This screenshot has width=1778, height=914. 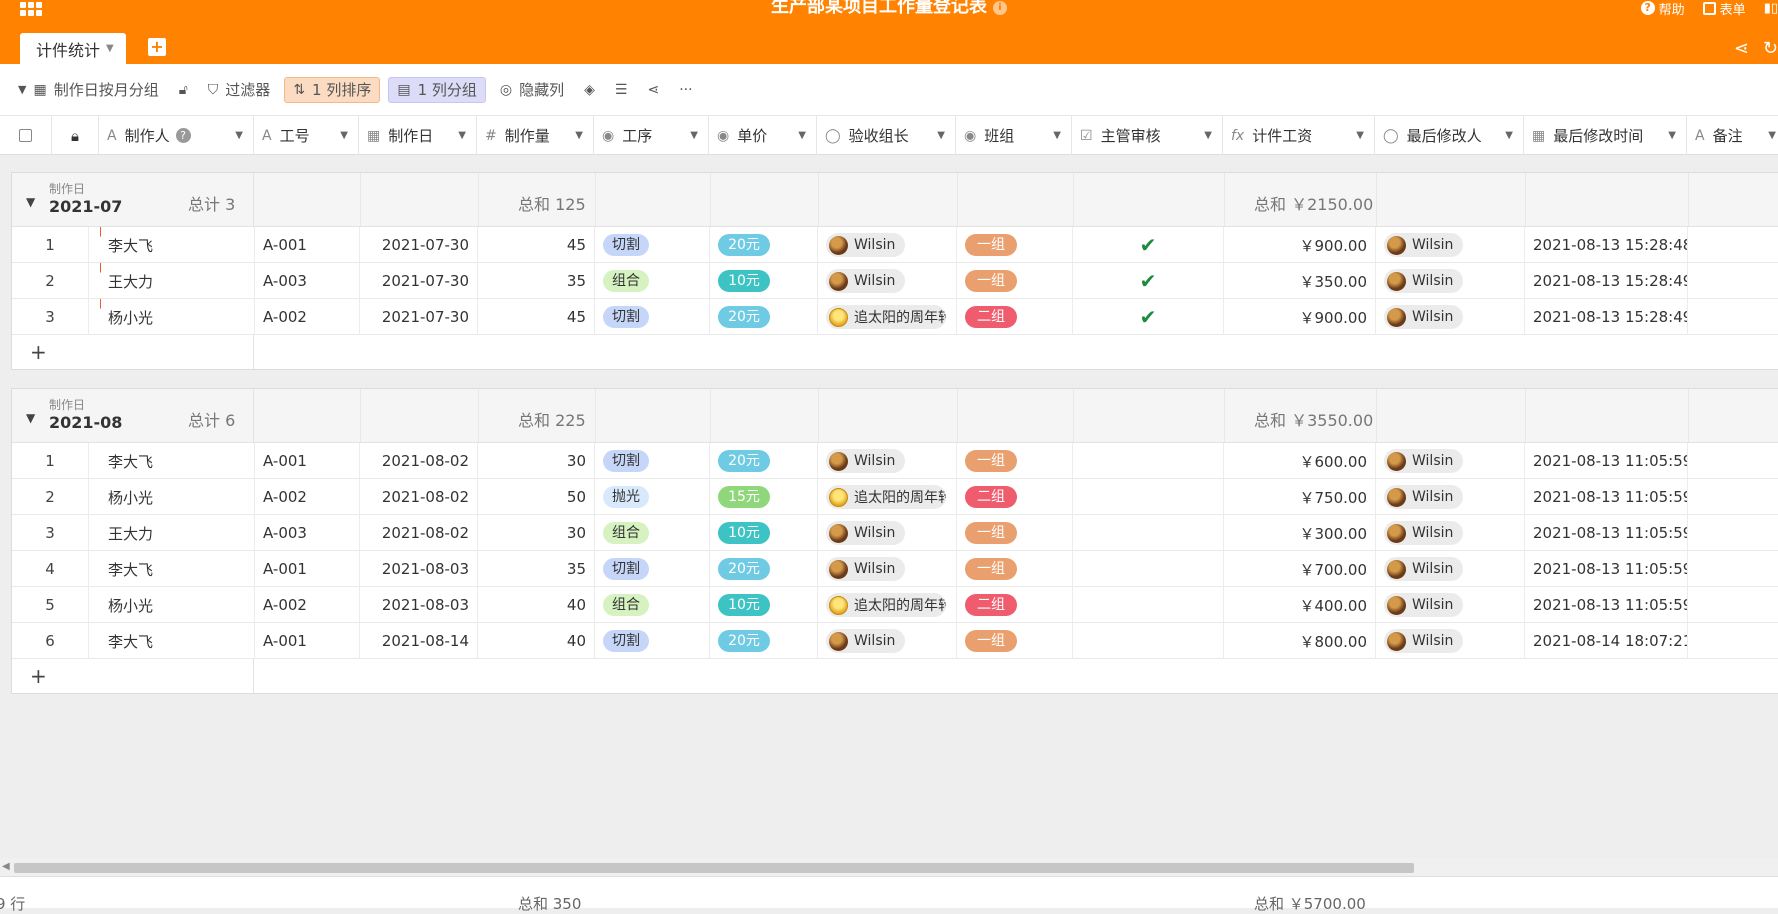 I want to click on add-row-button: +, so click(x=895, y=676).